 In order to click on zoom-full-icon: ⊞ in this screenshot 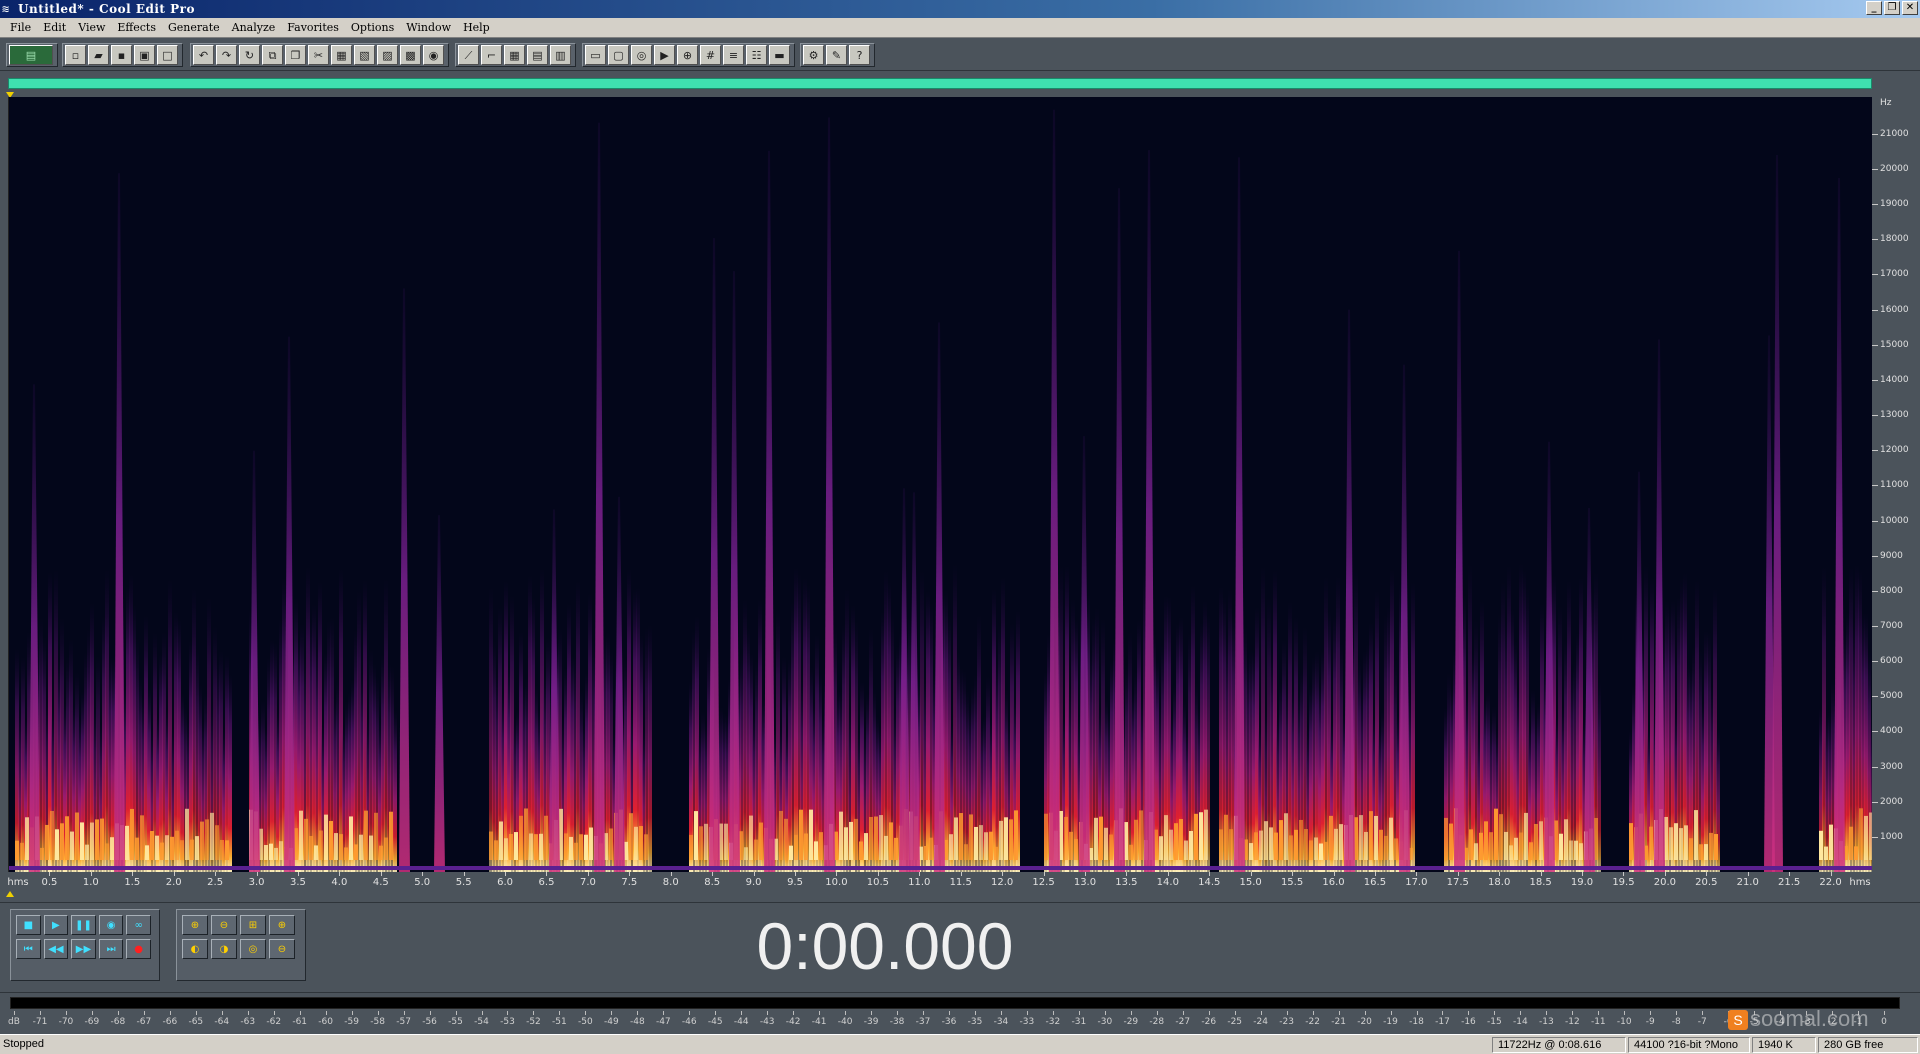, I will do `click(253, 925)`.